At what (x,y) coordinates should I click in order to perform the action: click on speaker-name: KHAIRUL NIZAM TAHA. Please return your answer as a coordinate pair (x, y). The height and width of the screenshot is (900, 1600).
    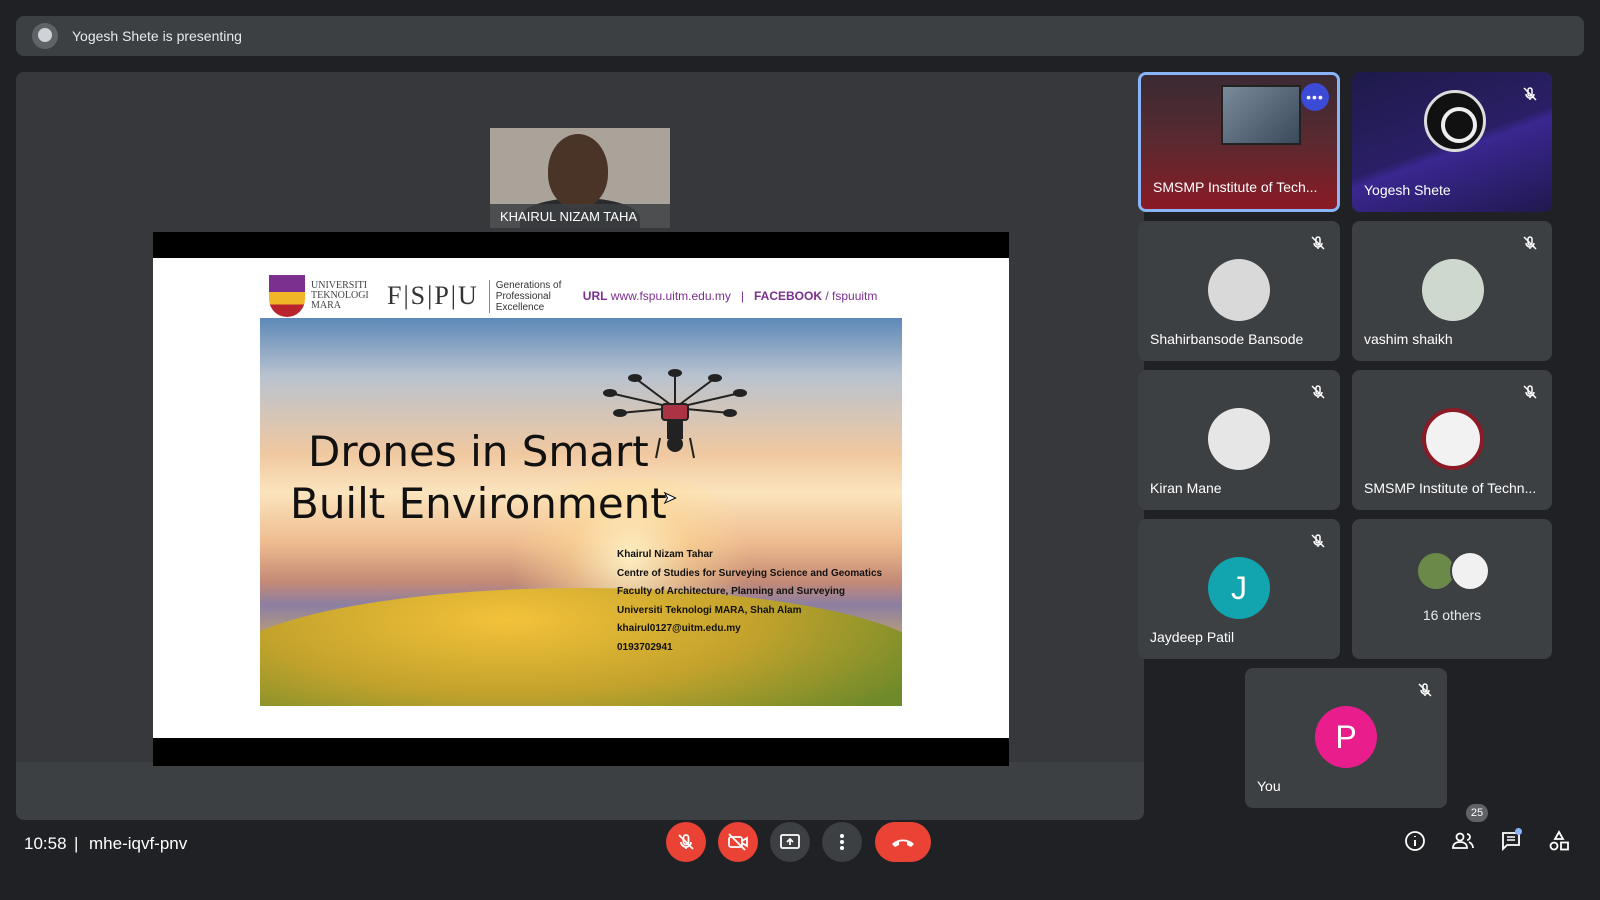
    Looking at the image, I should click on (580, 216).